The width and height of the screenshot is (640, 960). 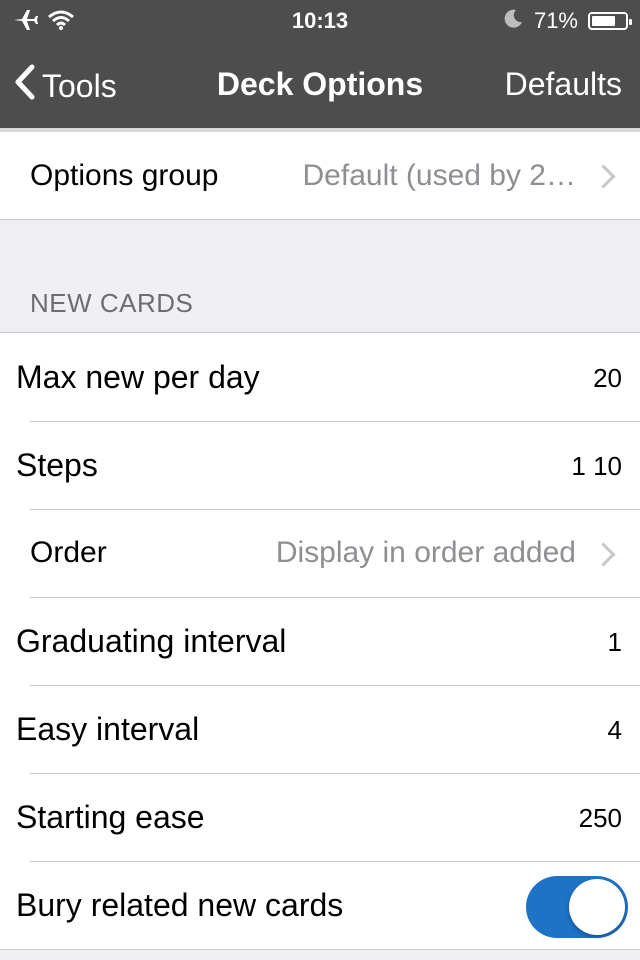 What do you see at coordinates (603, 21) in the screenshot?
I see `battery-fill` at bounding box center [603, 21].